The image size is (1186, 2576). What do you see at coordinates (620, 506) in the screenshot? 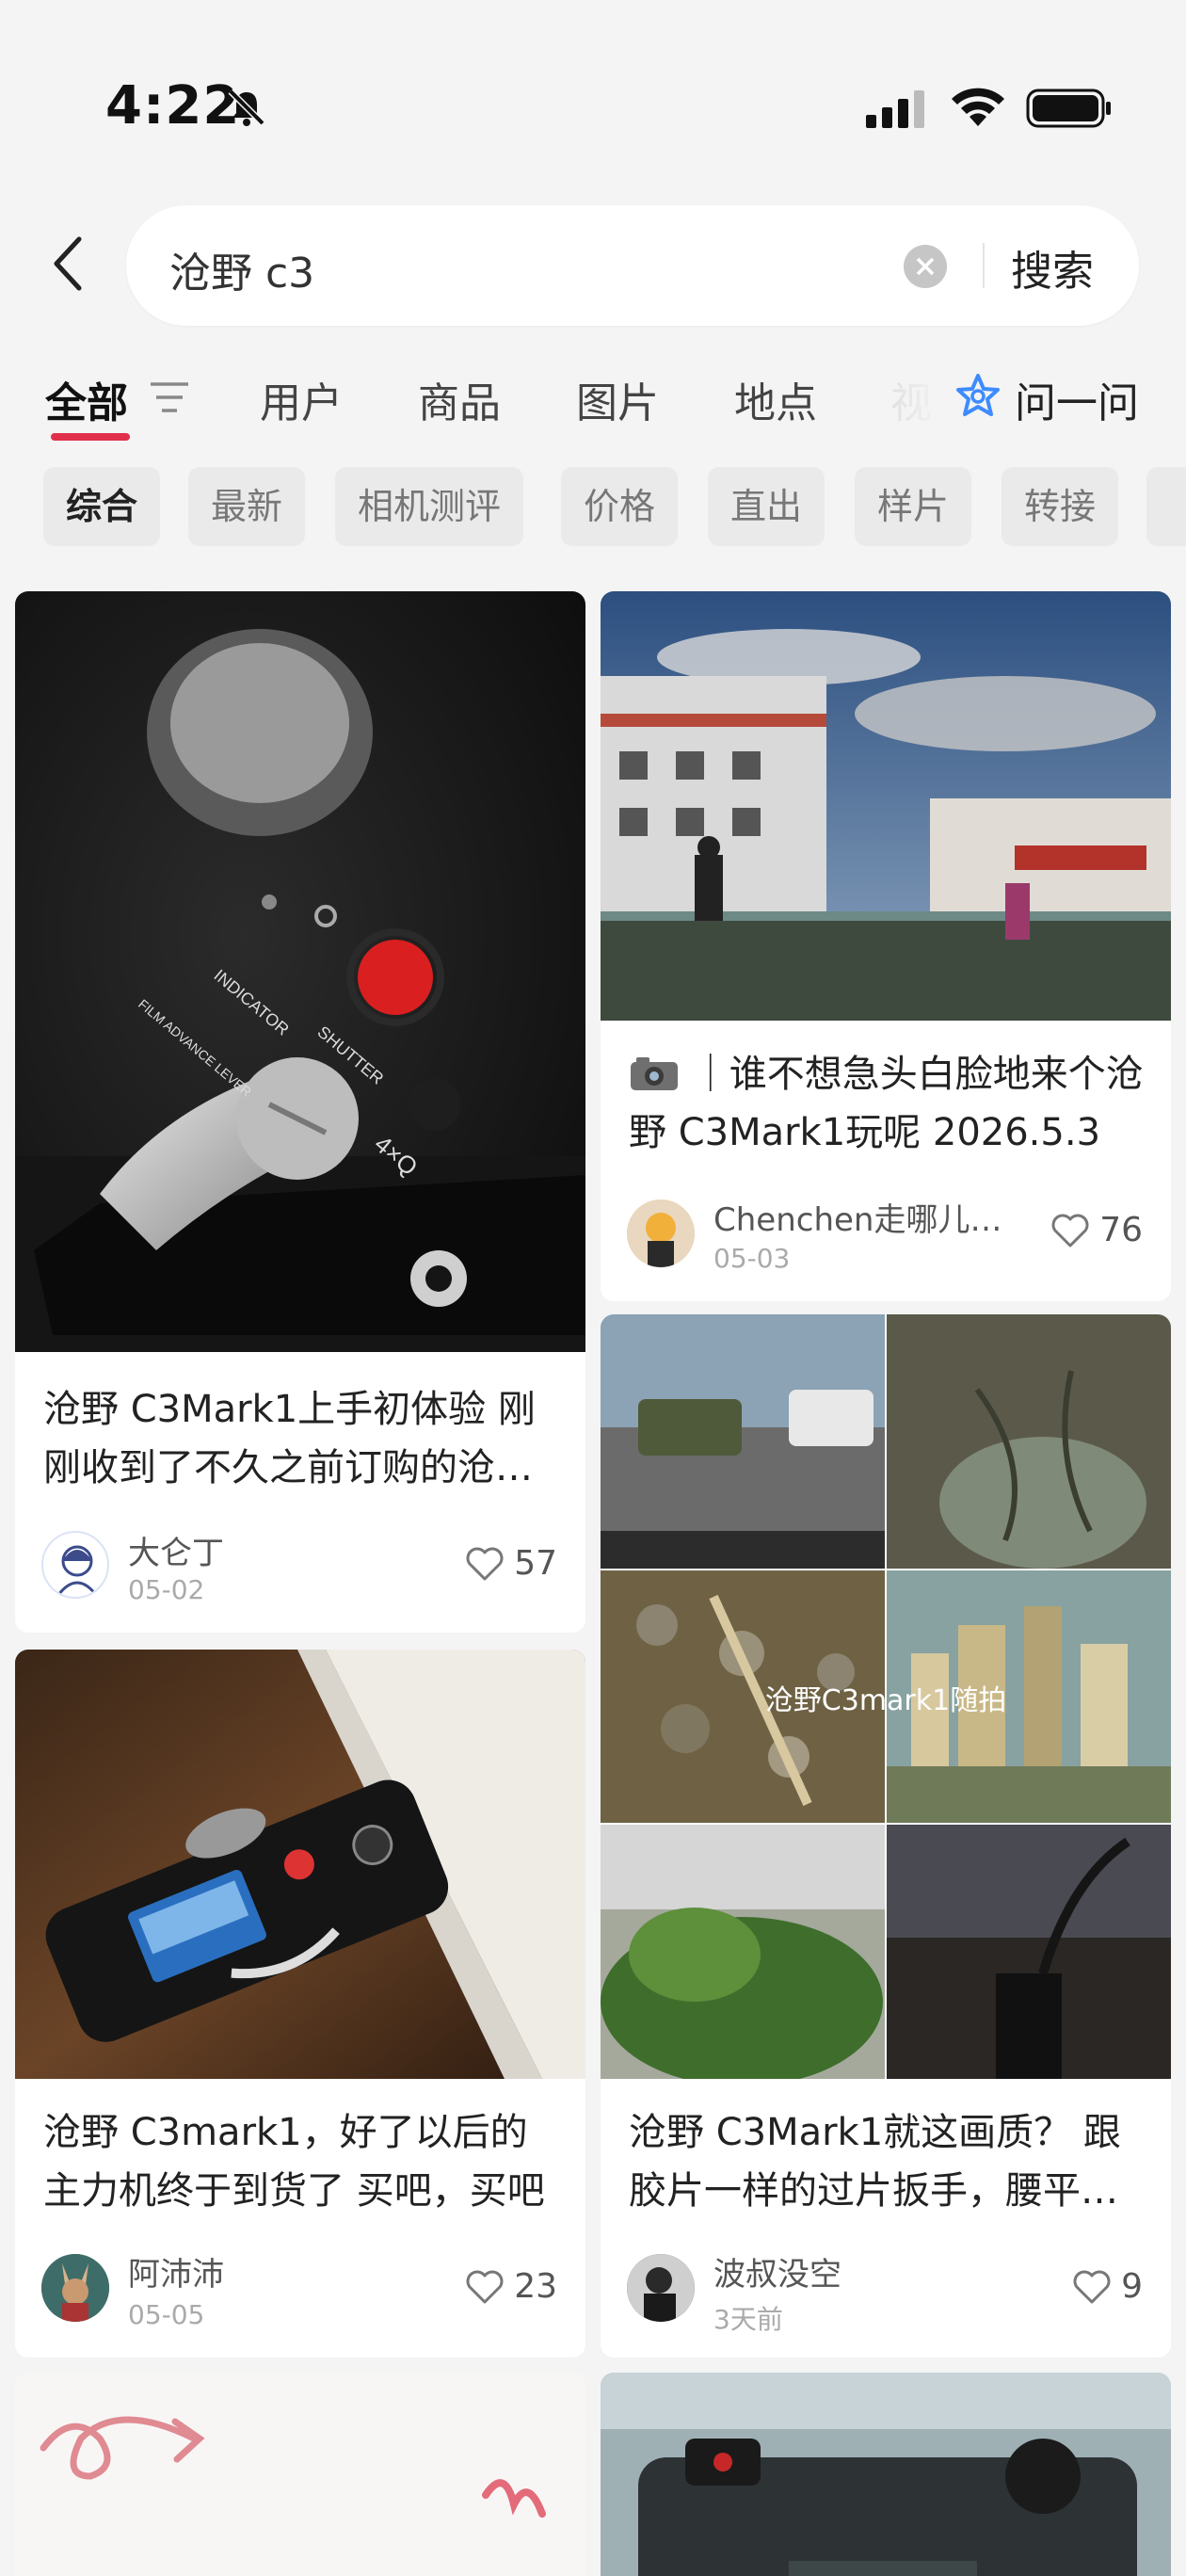
I see `chip-price: 价格` at bounding box center [620, 506].